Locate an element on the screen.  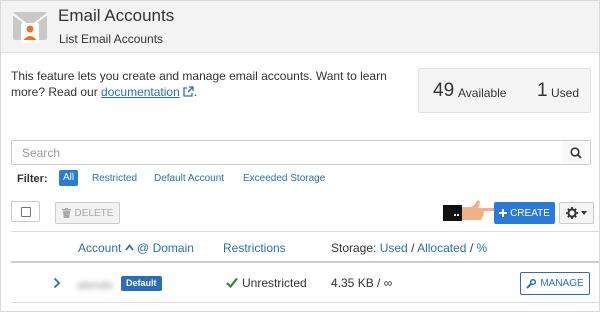
used-count: 1 is located at coordinates (542, 90).